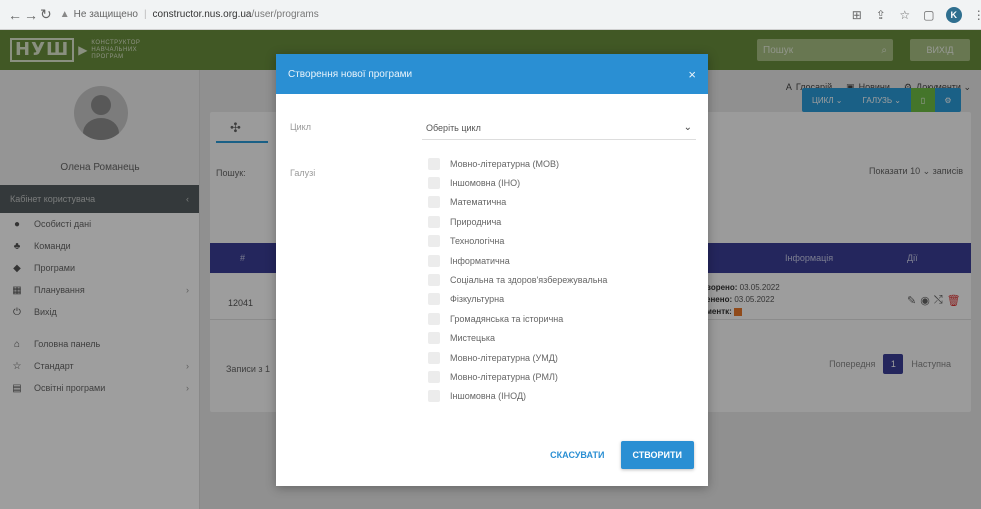 This screenshot has height=509, width=981. I want to click on create-button: СТВОРИТИ, so click(657, 455).